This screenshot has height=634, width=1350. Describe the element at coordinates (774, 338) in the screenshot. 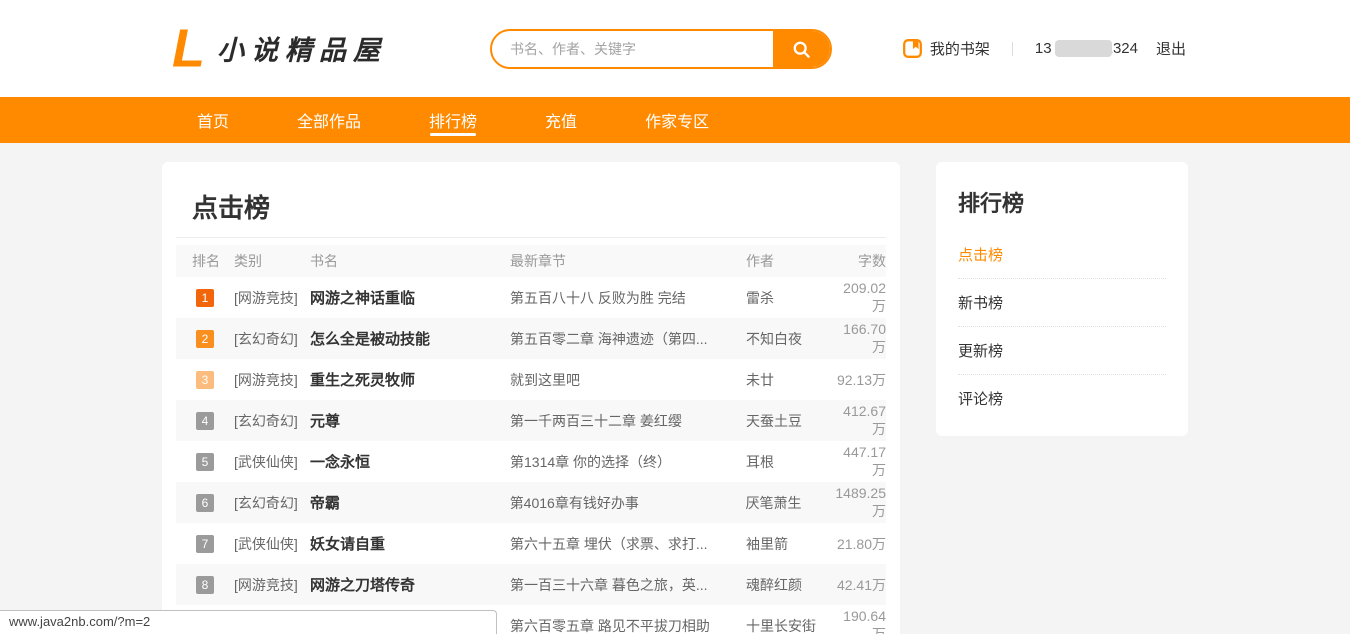

I see `book-author: 不知白夜` at that location.